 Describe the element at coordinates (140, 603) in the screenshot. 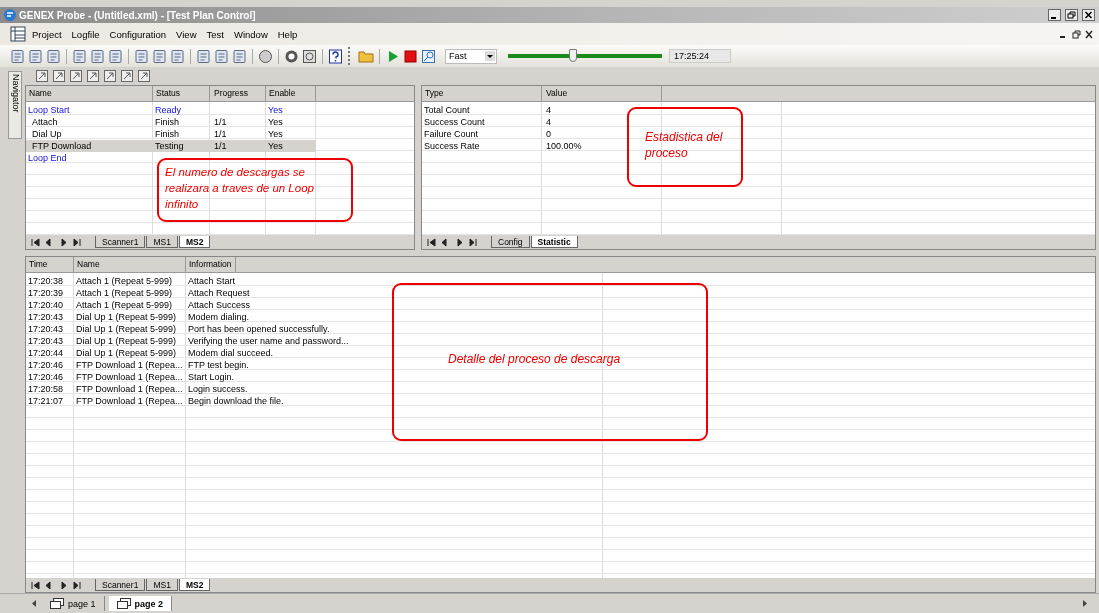

I see `page-tab: page 2` at that location.